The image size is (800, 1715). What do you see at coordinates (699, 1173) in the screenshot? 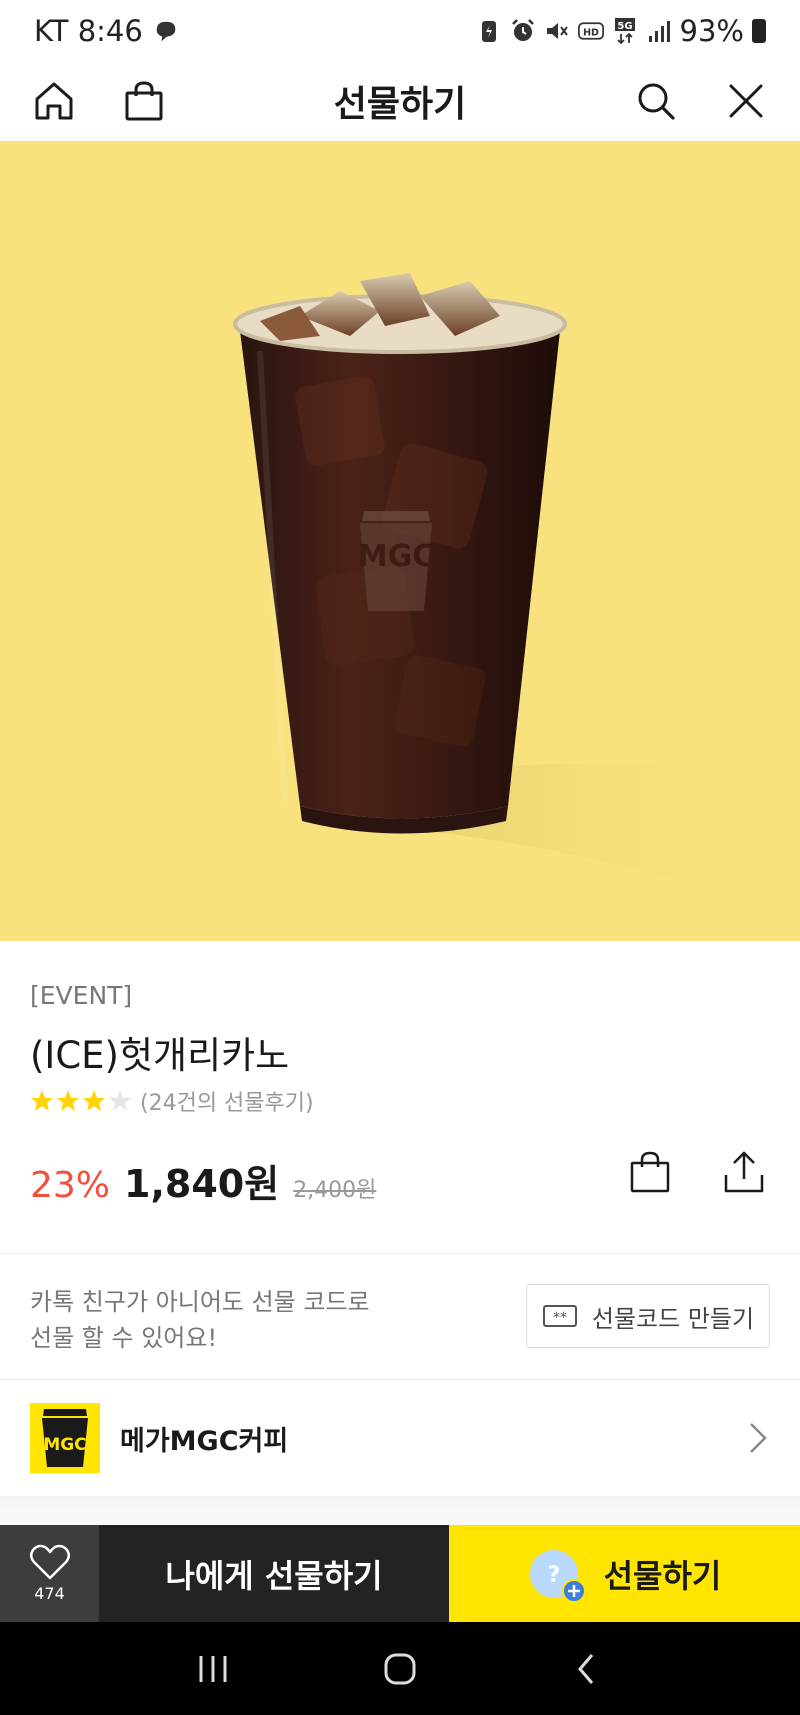
I see `price-actions` at bounding box center [699, 1173].